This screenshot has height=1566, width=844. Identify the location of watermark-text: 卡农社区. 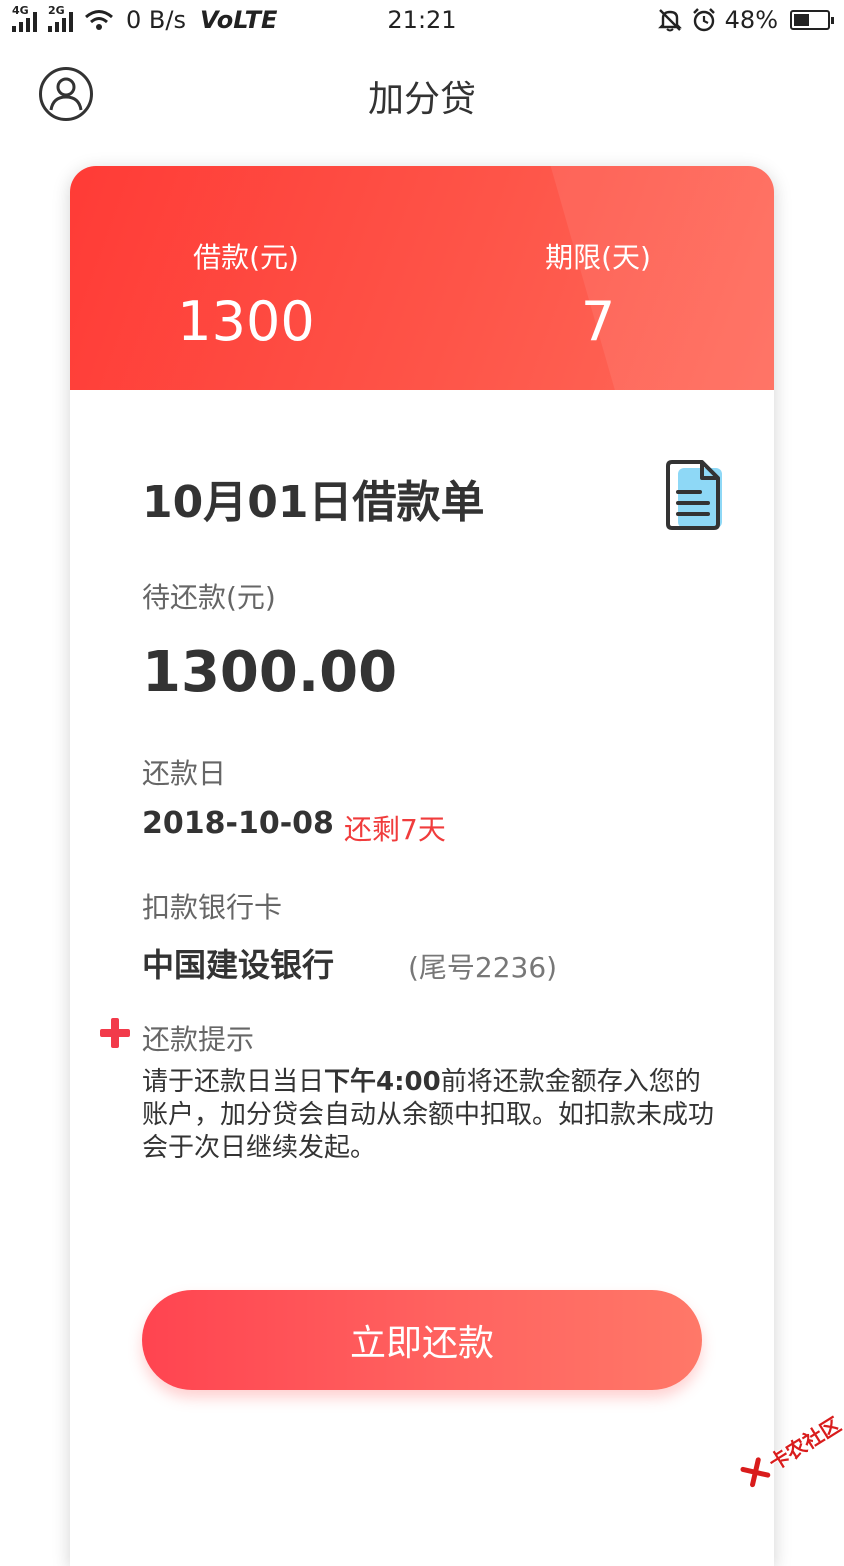
(804, 1443).